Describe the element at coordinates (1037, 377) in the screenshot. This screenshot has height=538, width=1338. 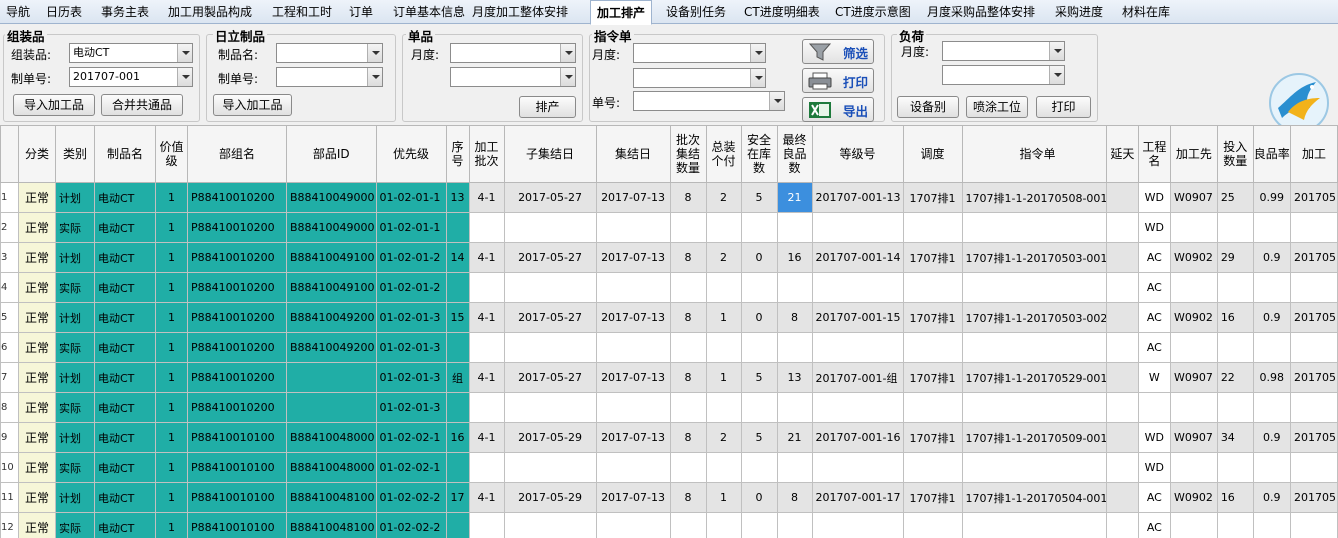
I see `cell-order: 1707排1-1-20170529-001` at that location.